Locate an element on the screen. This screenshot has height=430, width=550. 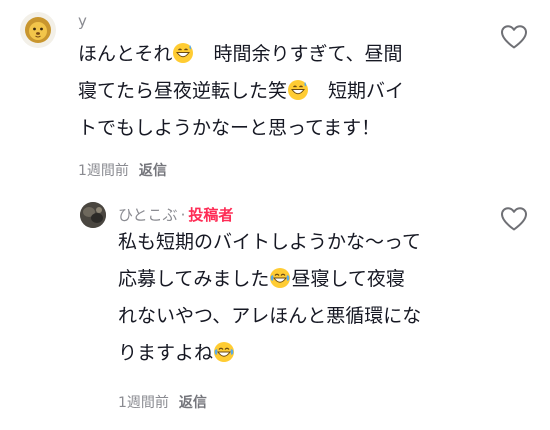
comment-line: 私も短期のバイトしようかな〜って is located at coordinates (270, 242).